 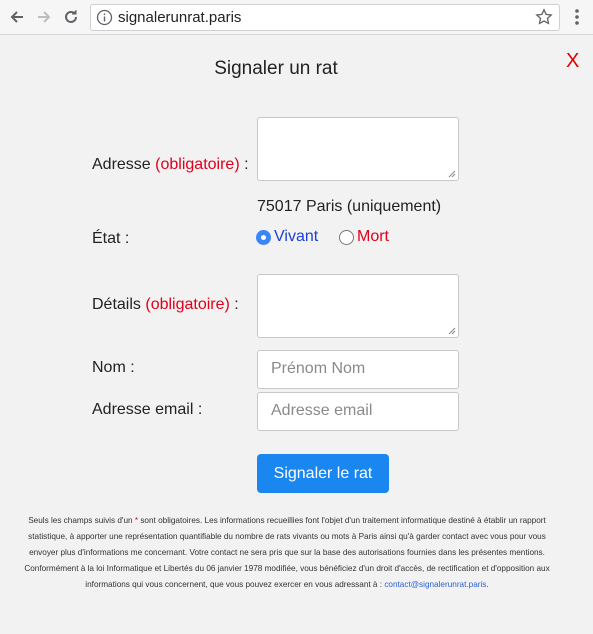 I want to click on kebab-menu-icon, so click(x=577, y=17).